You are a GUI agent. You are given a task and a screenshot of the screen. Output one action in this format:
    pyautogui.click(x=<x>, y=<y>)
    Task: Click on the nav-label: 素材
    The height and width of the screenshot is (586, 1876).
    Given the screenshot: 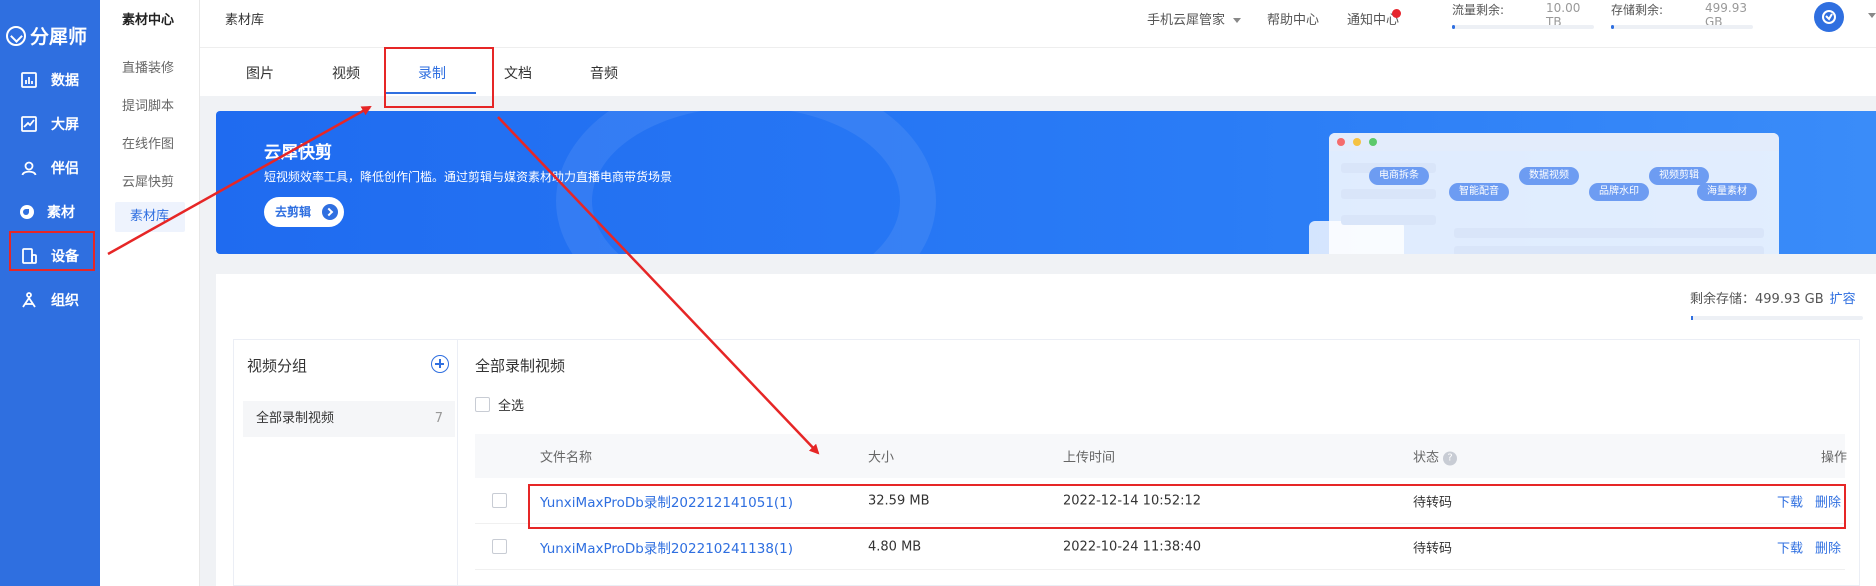 What is the action you would take?
    pyautogui.click(x=61, y=213)
    